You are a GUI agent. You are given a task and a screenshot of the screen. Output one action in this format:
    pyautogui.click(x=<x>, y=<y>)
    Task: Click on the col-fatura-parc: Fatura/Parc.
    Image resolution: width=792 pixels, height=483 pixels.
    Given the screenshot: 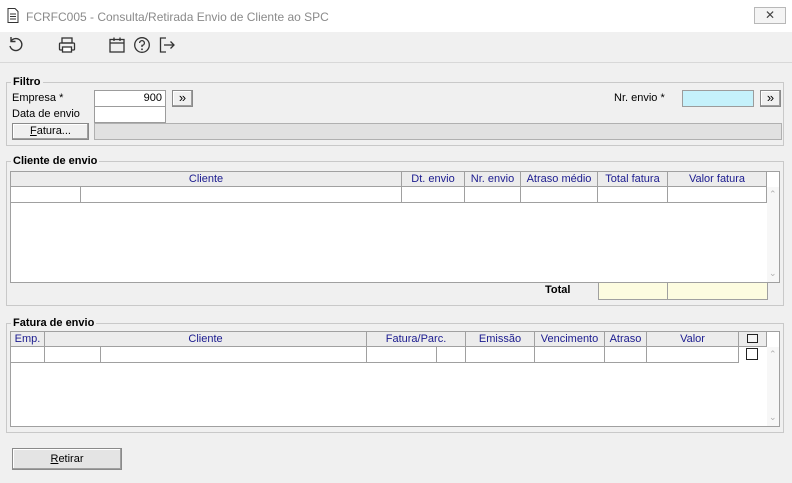 What is the action you would take?
    pyautogui.click(x=416, y=339)
    